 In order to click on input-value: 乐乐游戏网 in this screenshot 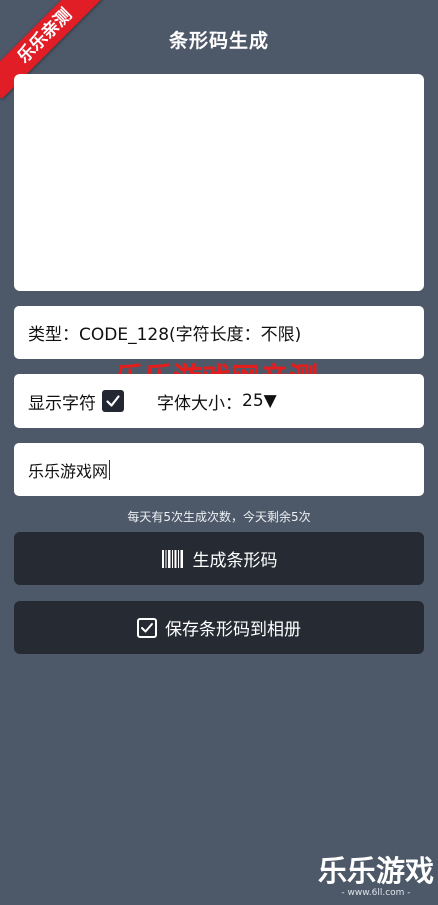, I will do `click(68, 471)`.